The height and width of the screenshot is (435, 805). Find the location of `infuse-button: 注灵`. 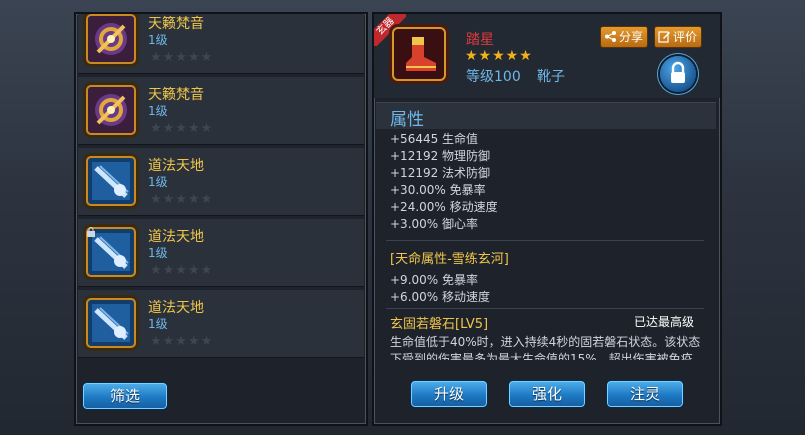

infuse-button: 注灵 is located at coordinates (645, 394).